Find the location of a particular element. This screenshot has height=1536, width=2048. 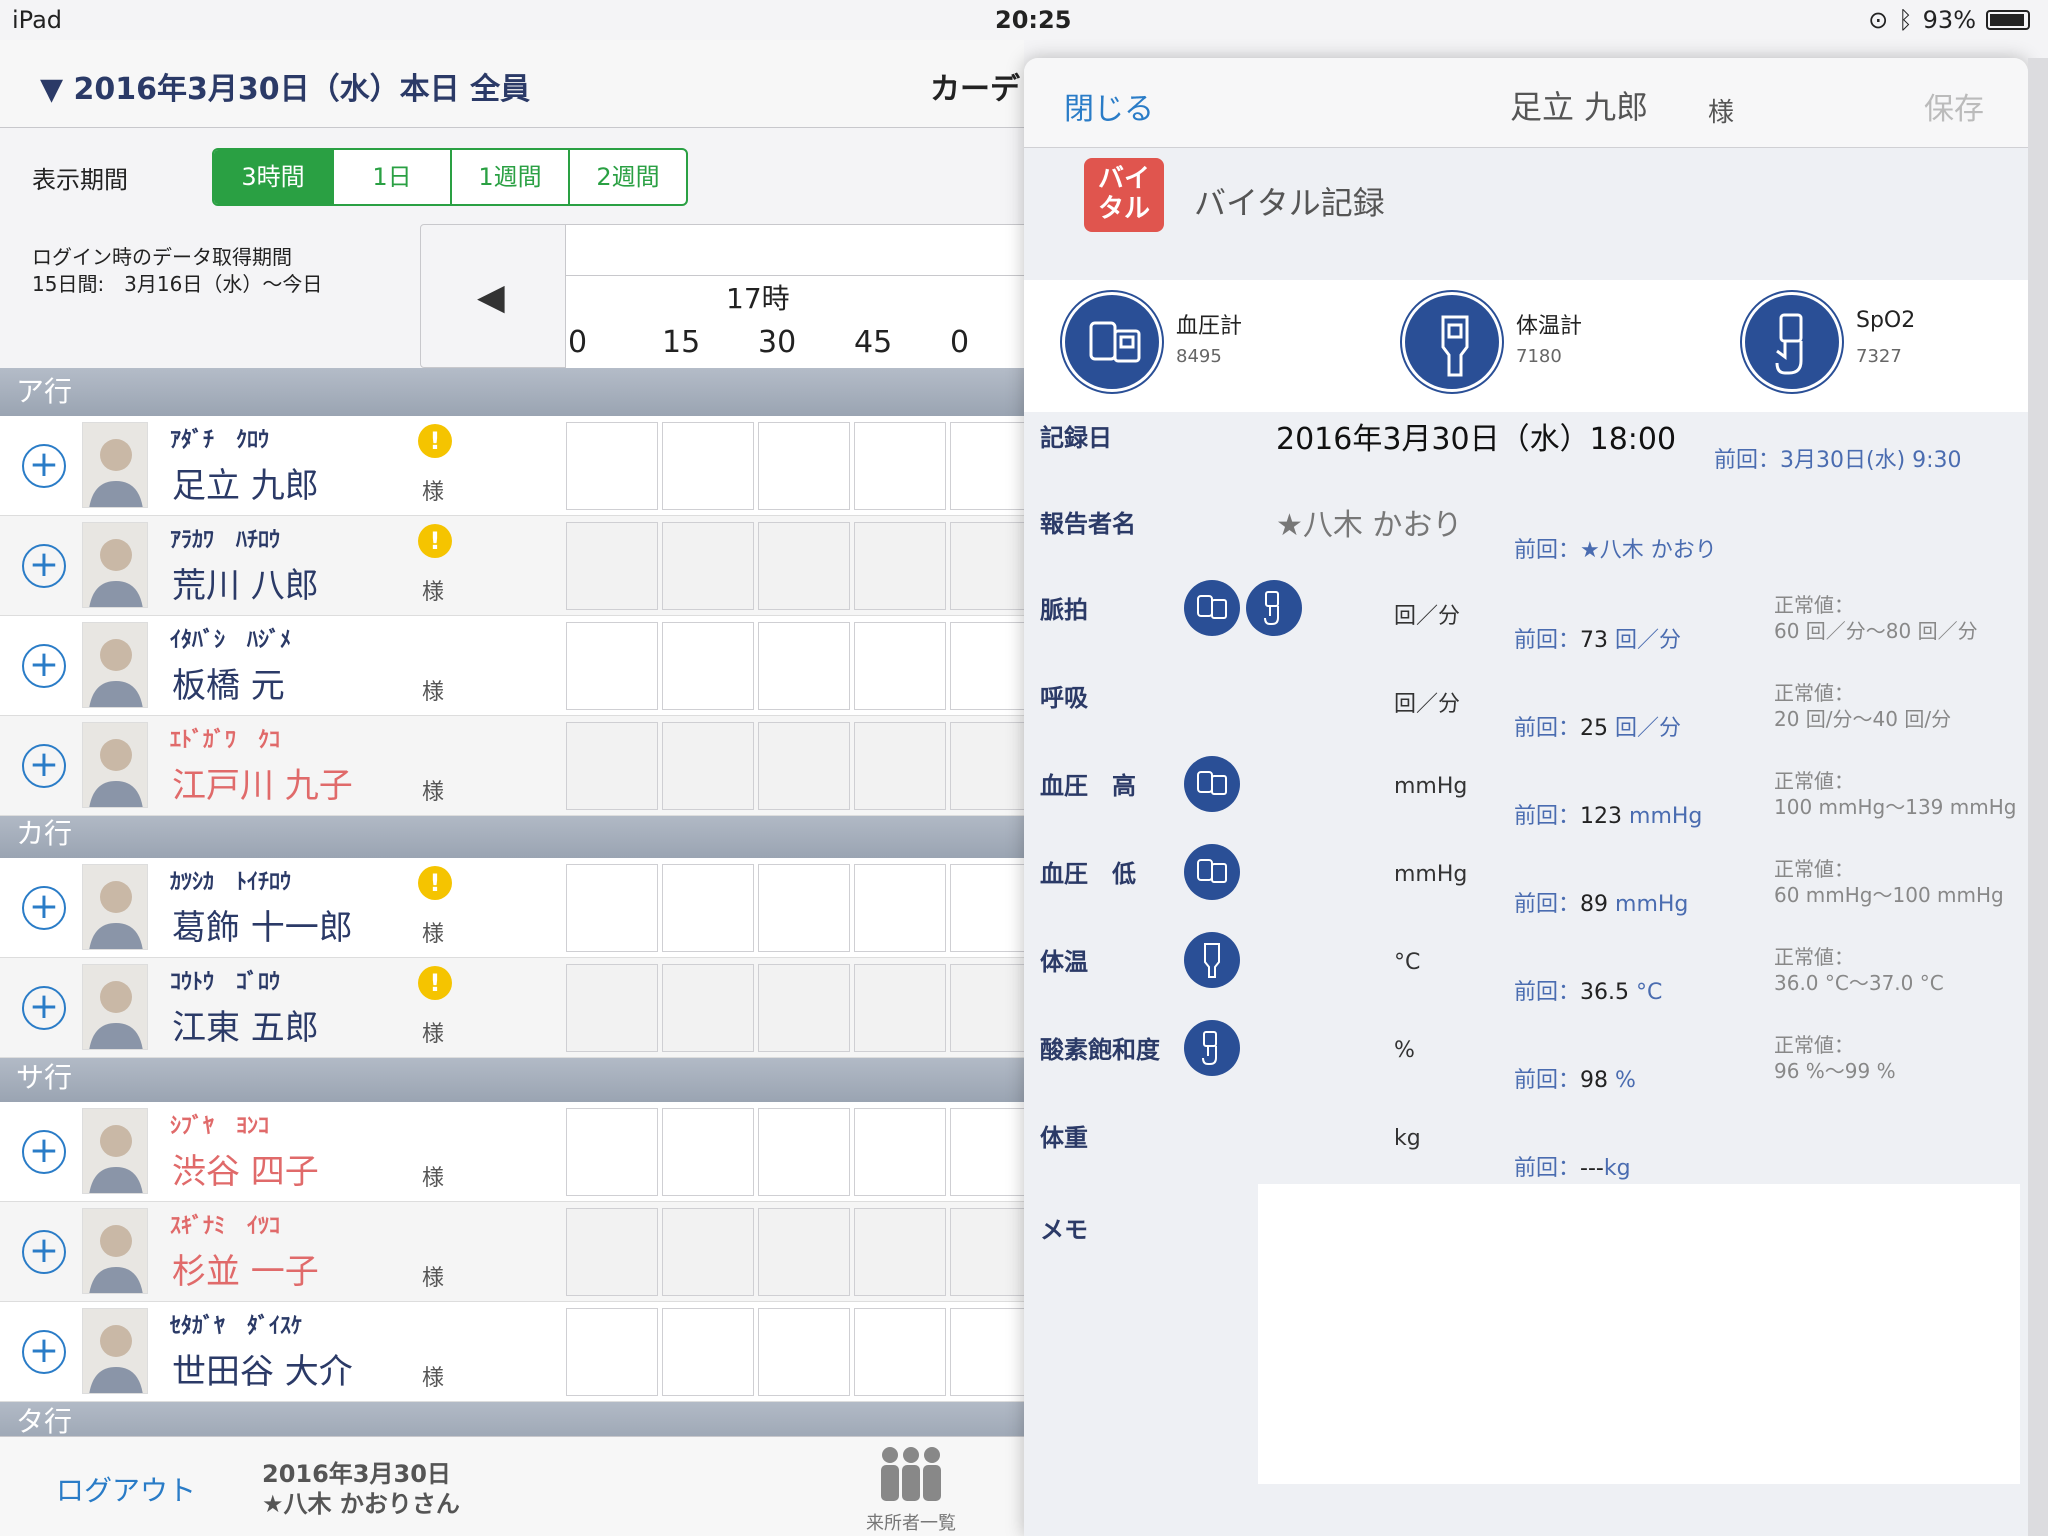

vital-prev-value: 98 is located at coordinates (1594, 1080).